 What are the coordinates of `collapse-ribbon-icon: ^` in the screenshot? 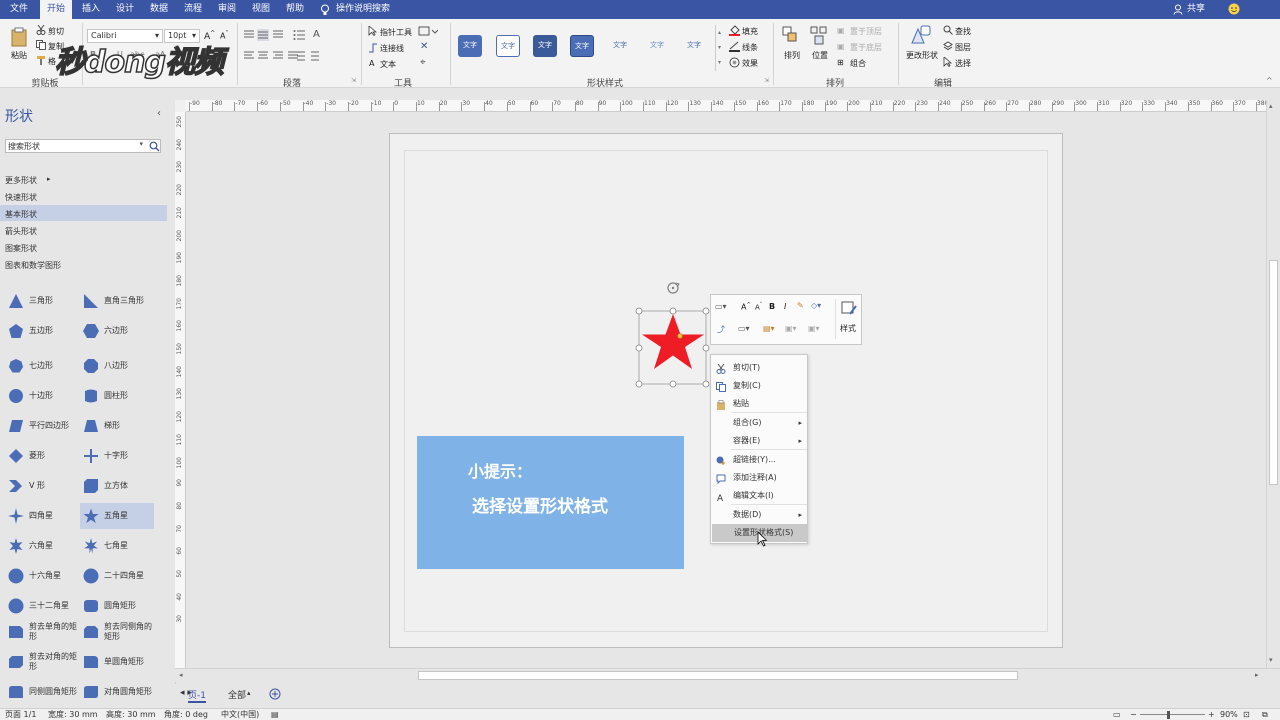 It's located at (1269, 80).